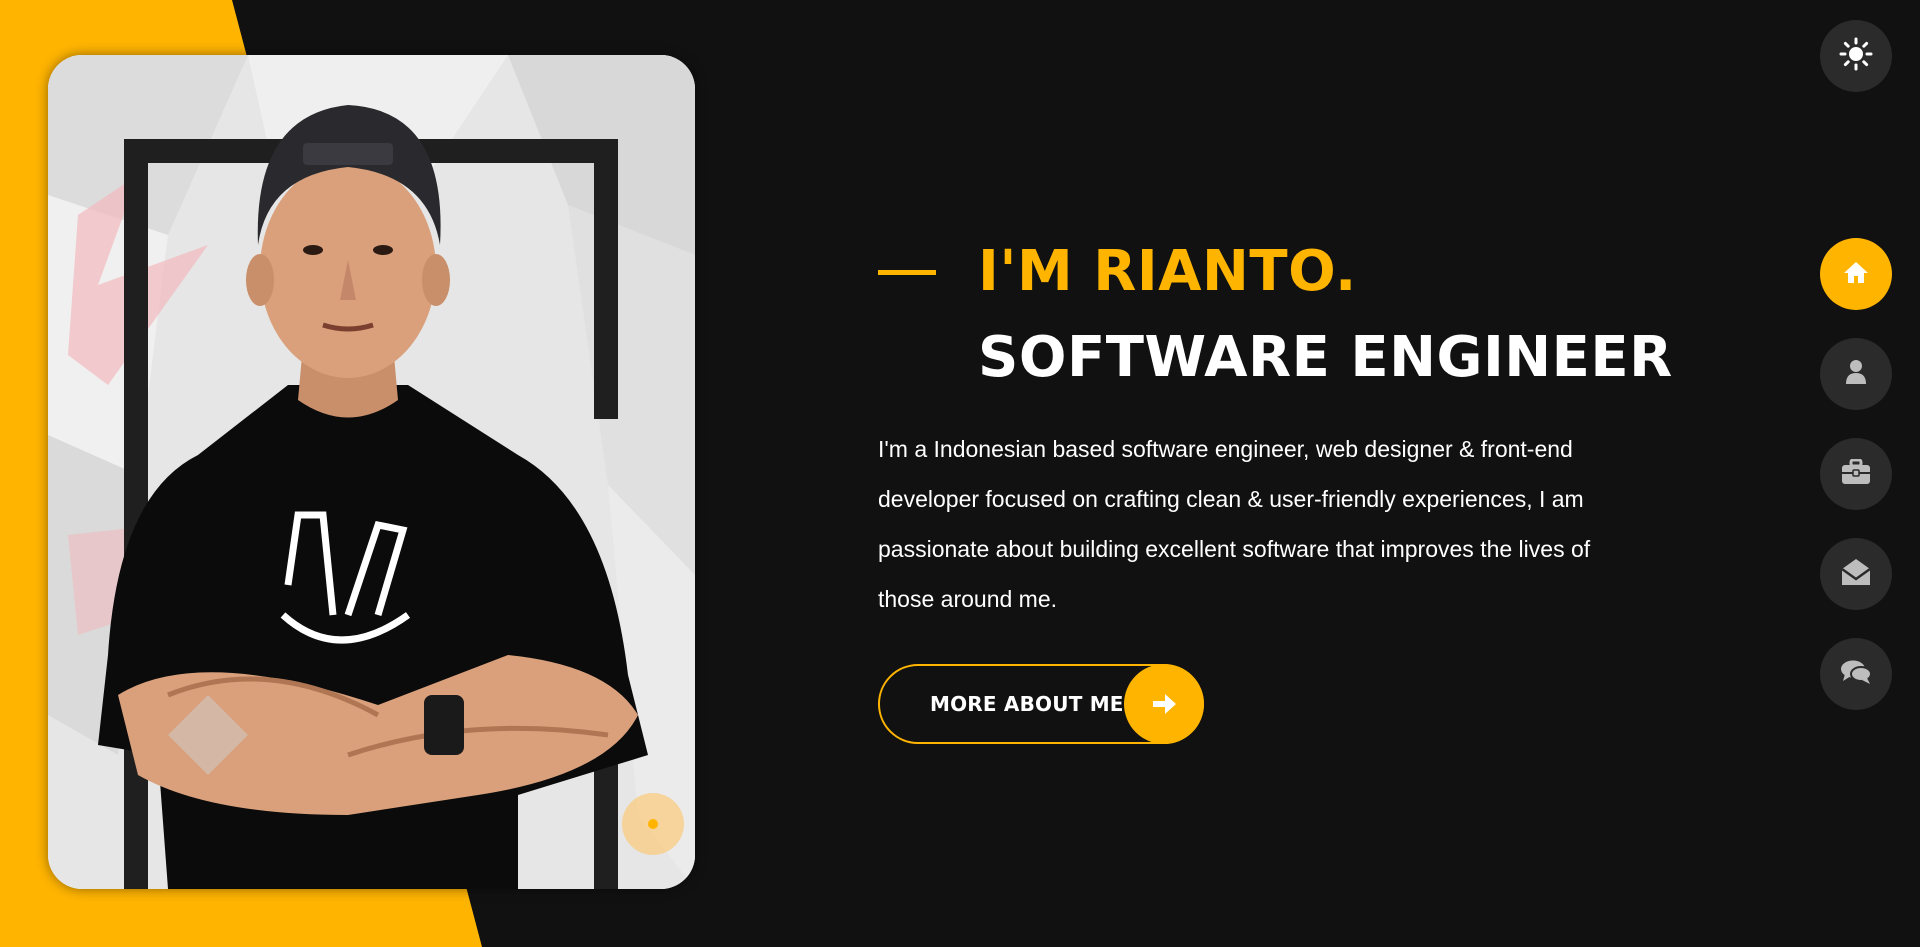 This screenshot has width=1920, height=947. I want to click on envelope-open-icon, so click(1856, 574).